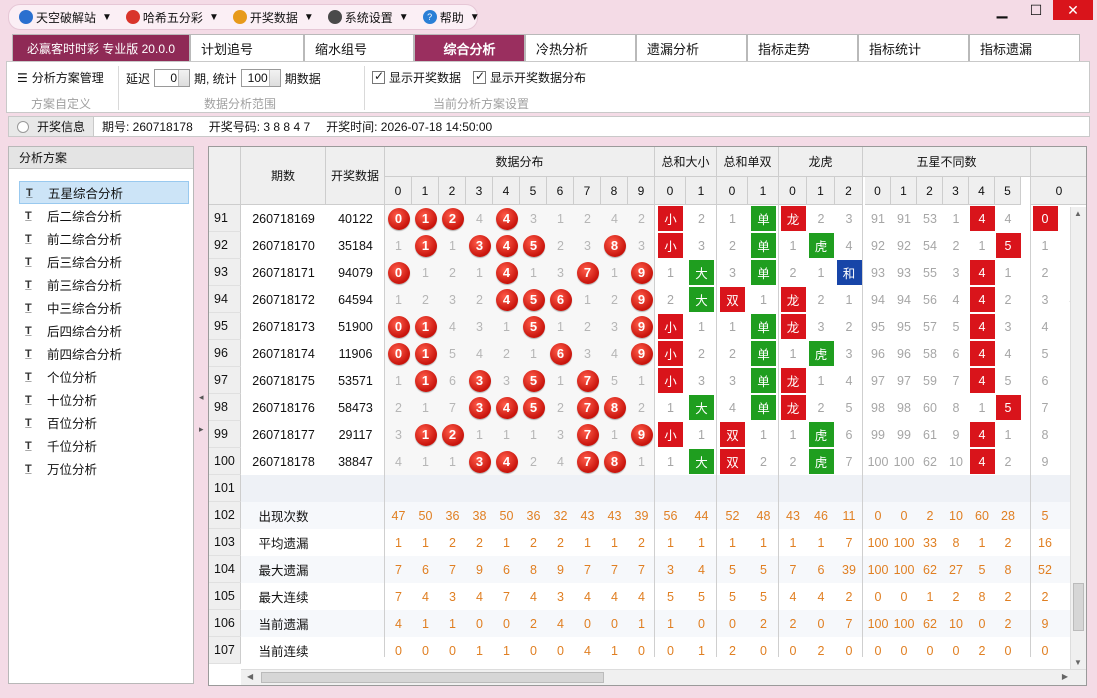 The image size is (1097, 698). I want to click on menu-item-1: 哈希五分彩 ▼, so click(172, 17).